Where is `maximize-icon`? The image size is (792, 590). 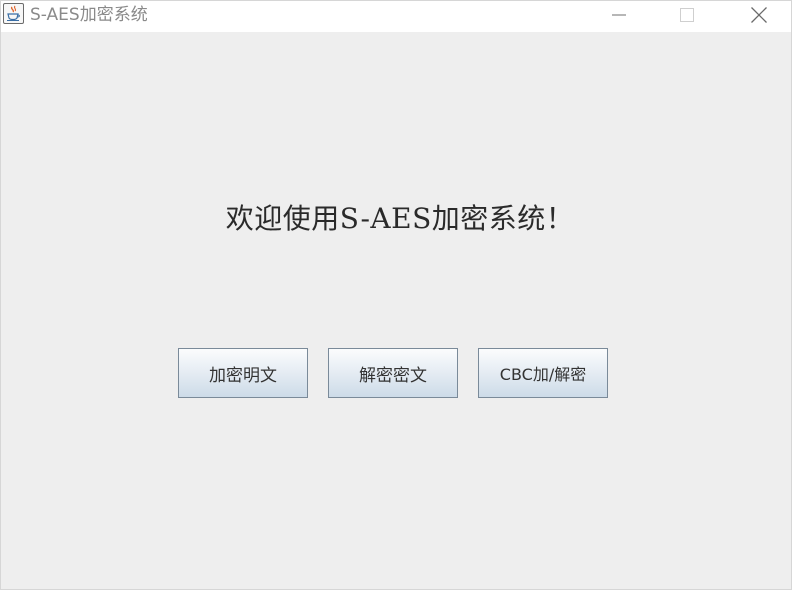
maximize-icon is located at coordinates (687, 15).